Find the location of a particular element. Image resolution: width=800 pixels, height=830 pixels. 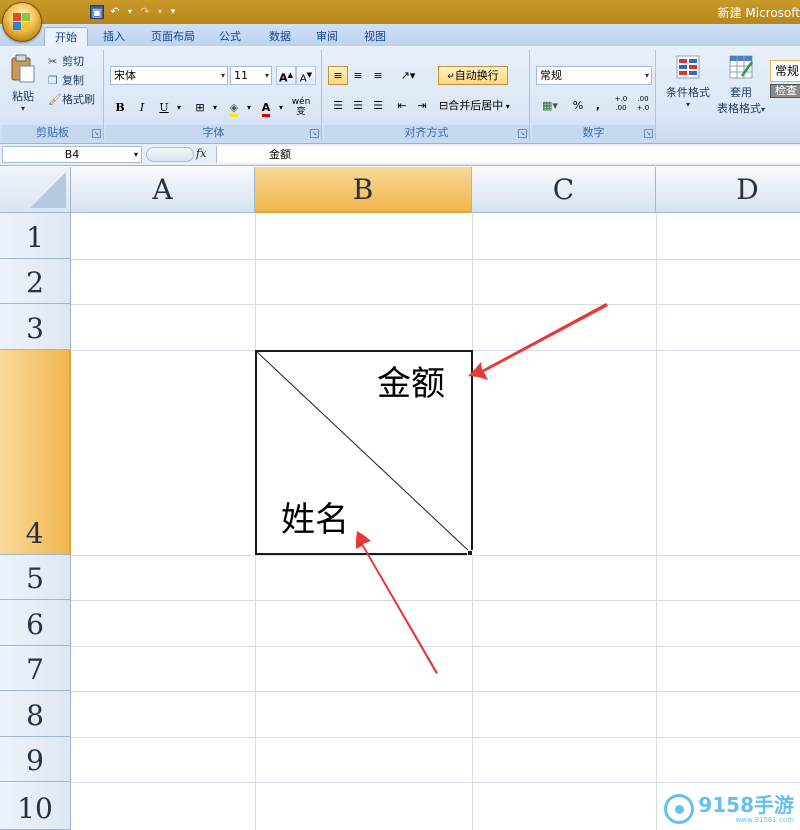

save-icon: ▣ is located at coordinates (97, 12).